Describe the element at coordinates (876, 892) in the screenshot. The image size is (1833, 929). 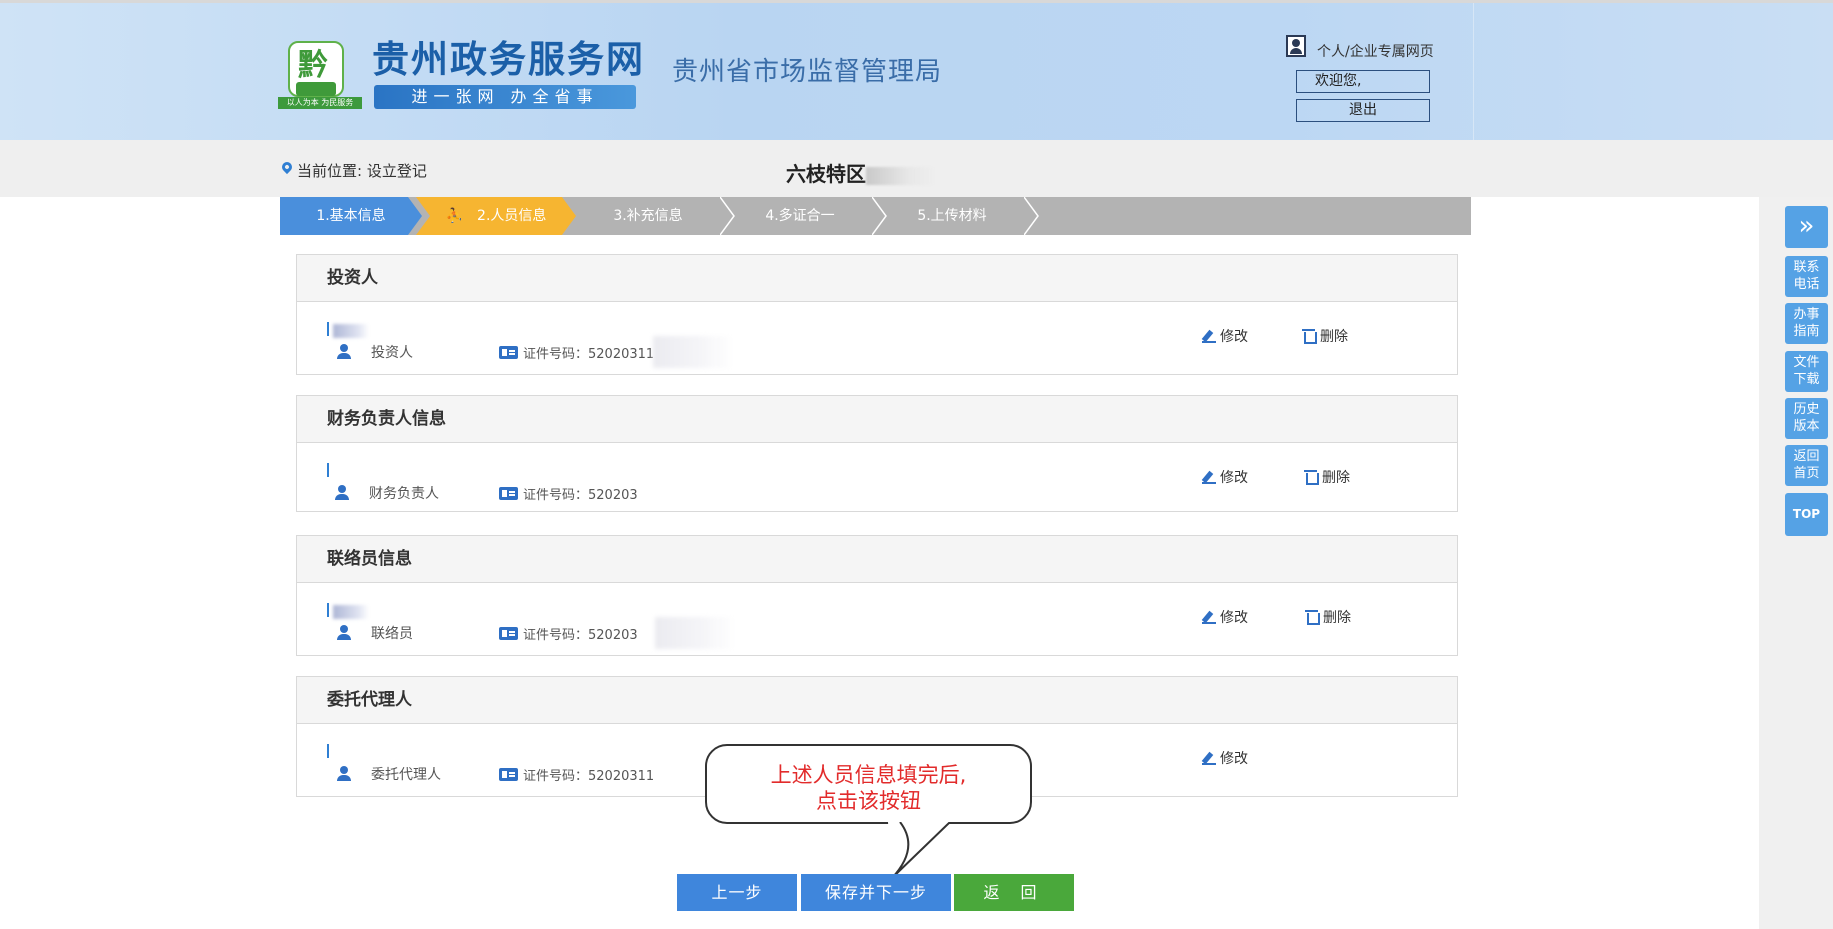
I see `save-and-next-button: 保存并下一步` at that location.